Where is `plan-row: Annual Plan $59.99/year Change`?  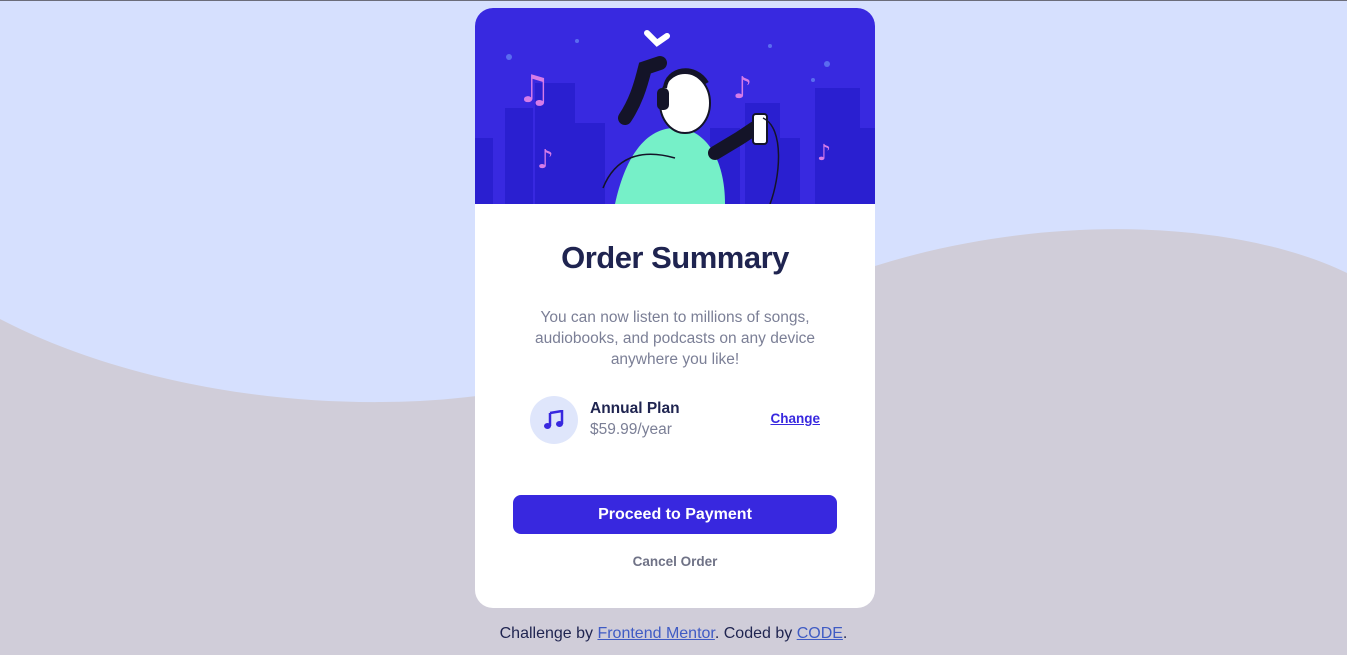
plan-row: Annual Plan $59.99/year Change is located at coordinates (675, 420).